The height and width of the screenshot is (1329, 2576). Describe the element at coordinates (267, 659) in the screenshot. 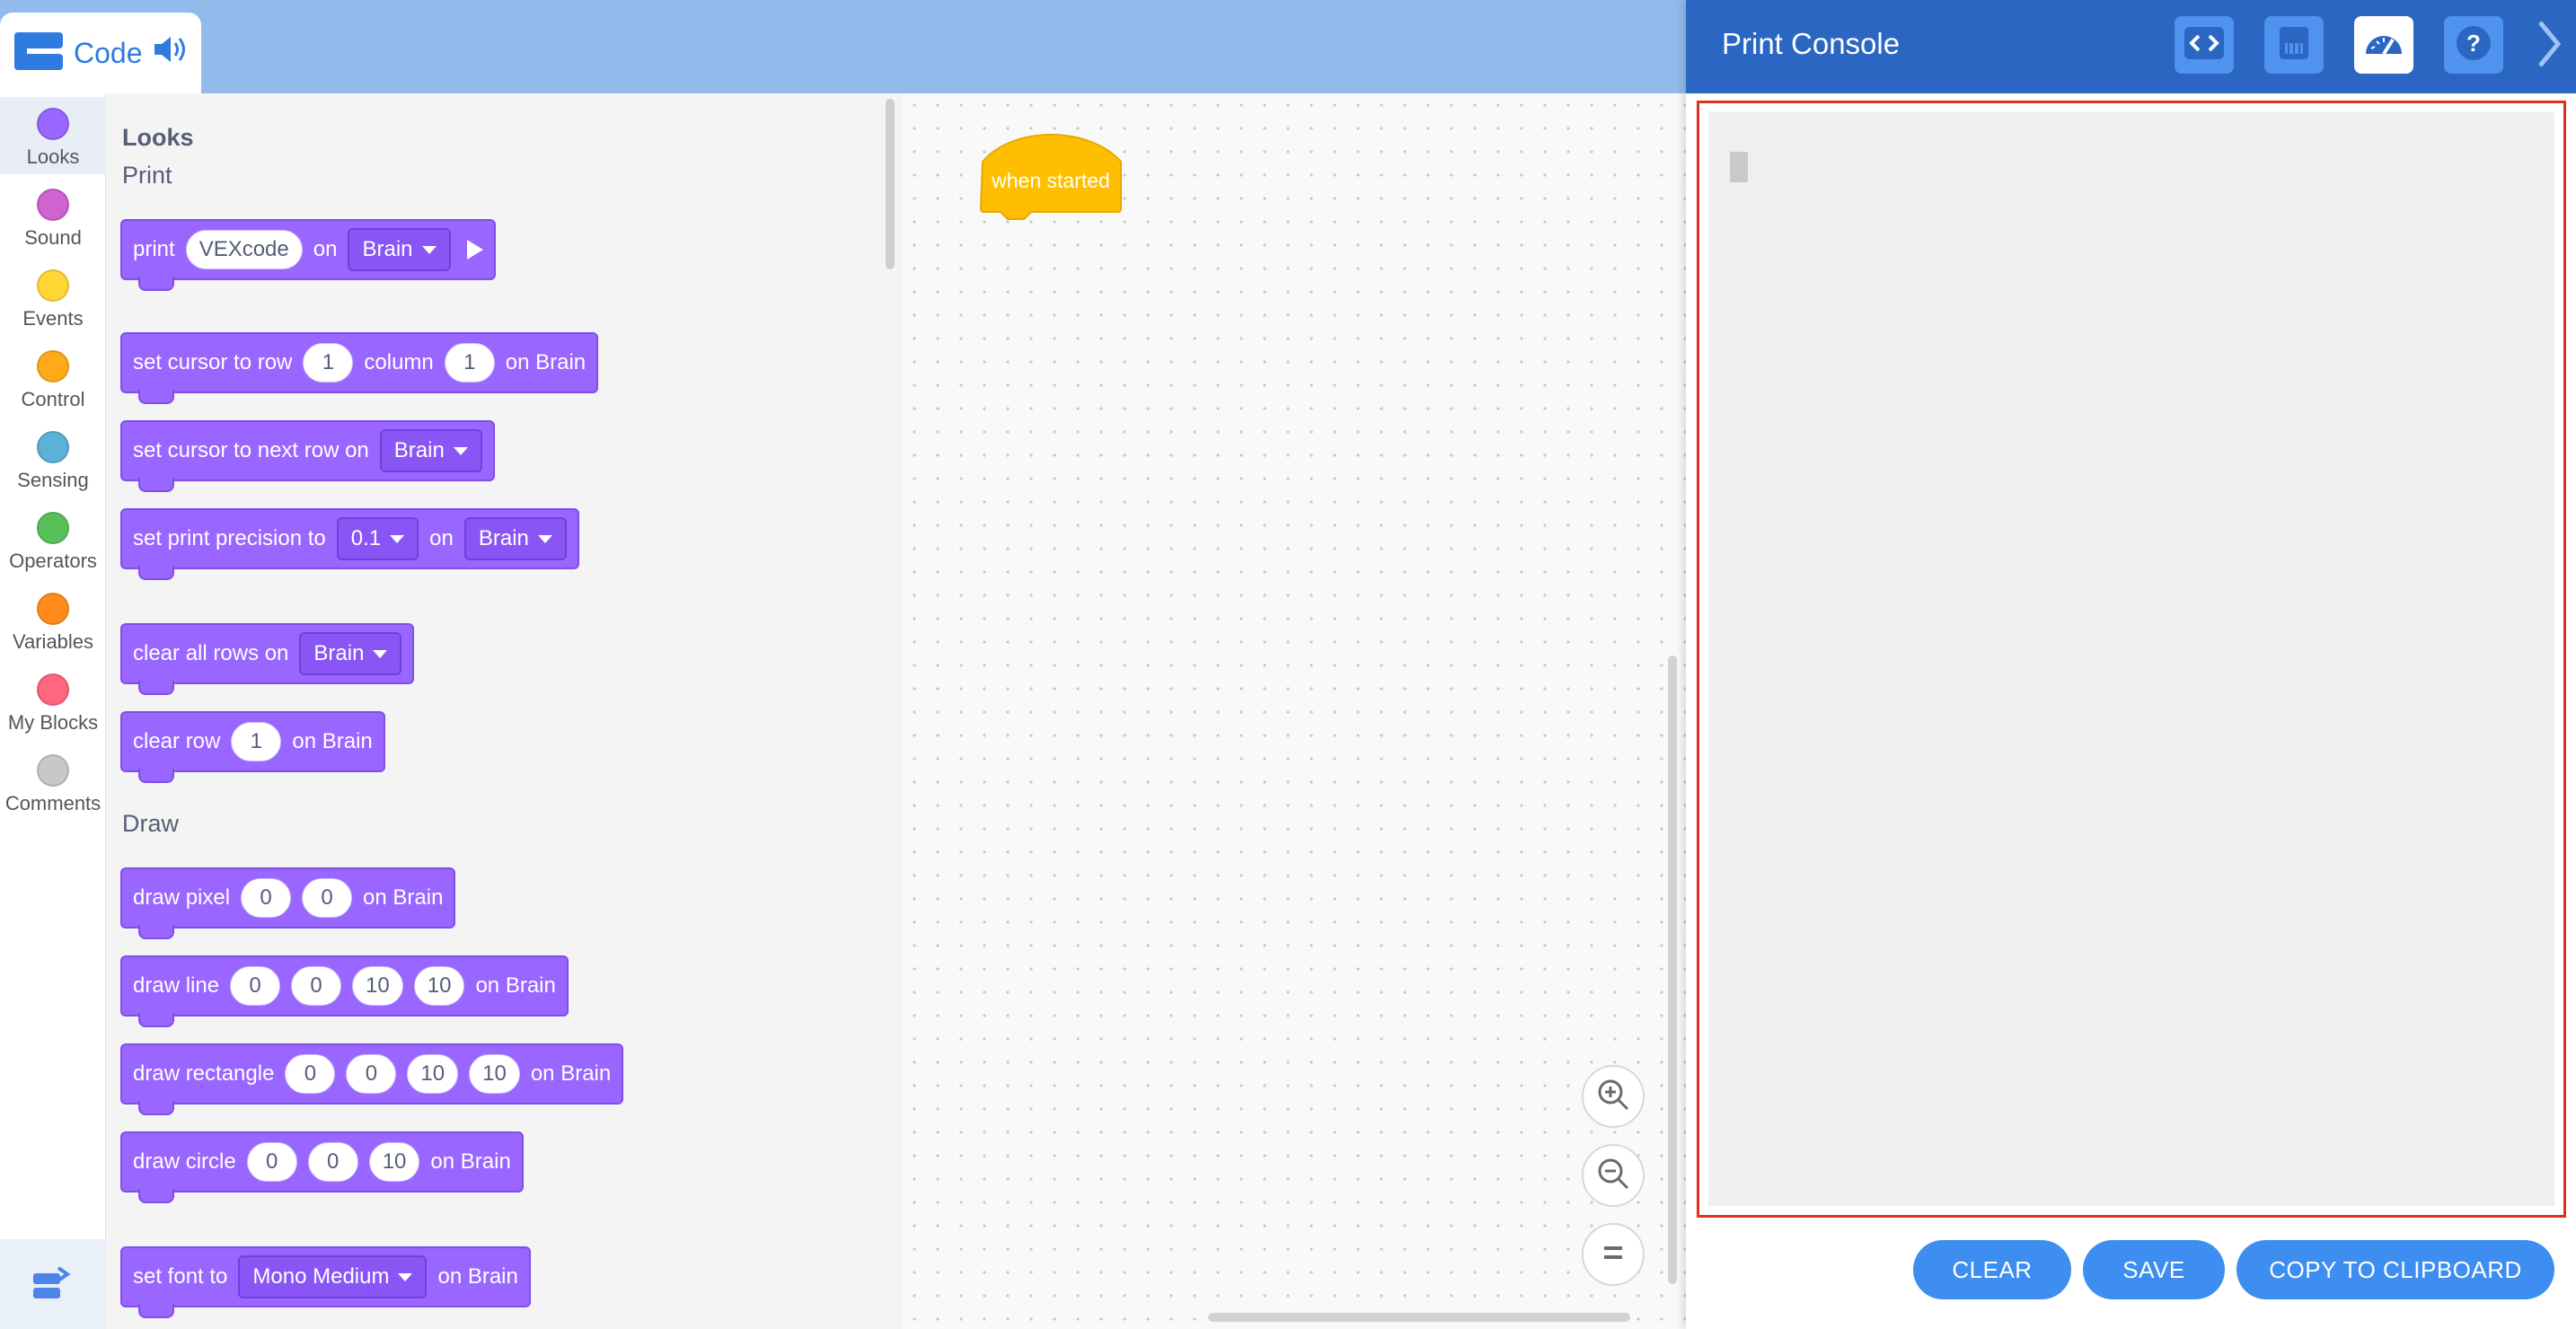

I see `clear-all-rows-block: clear all rows on Brain` at that location.